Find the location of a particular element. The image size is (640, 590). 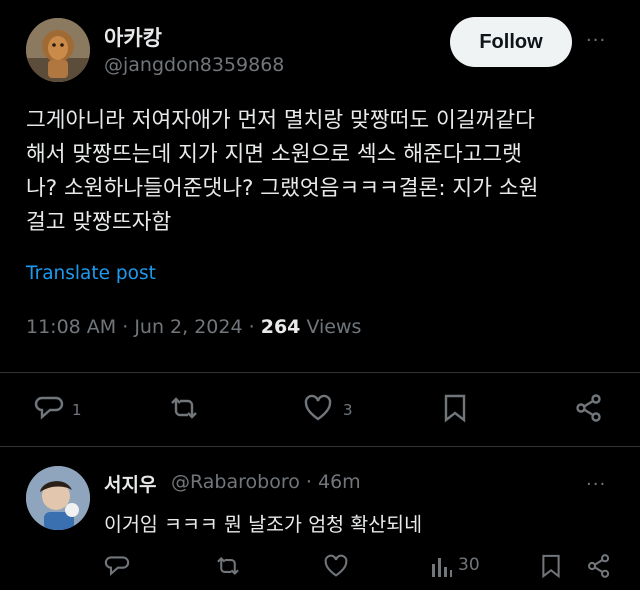

follow-button: Follow is located at coordinates (511, 42).